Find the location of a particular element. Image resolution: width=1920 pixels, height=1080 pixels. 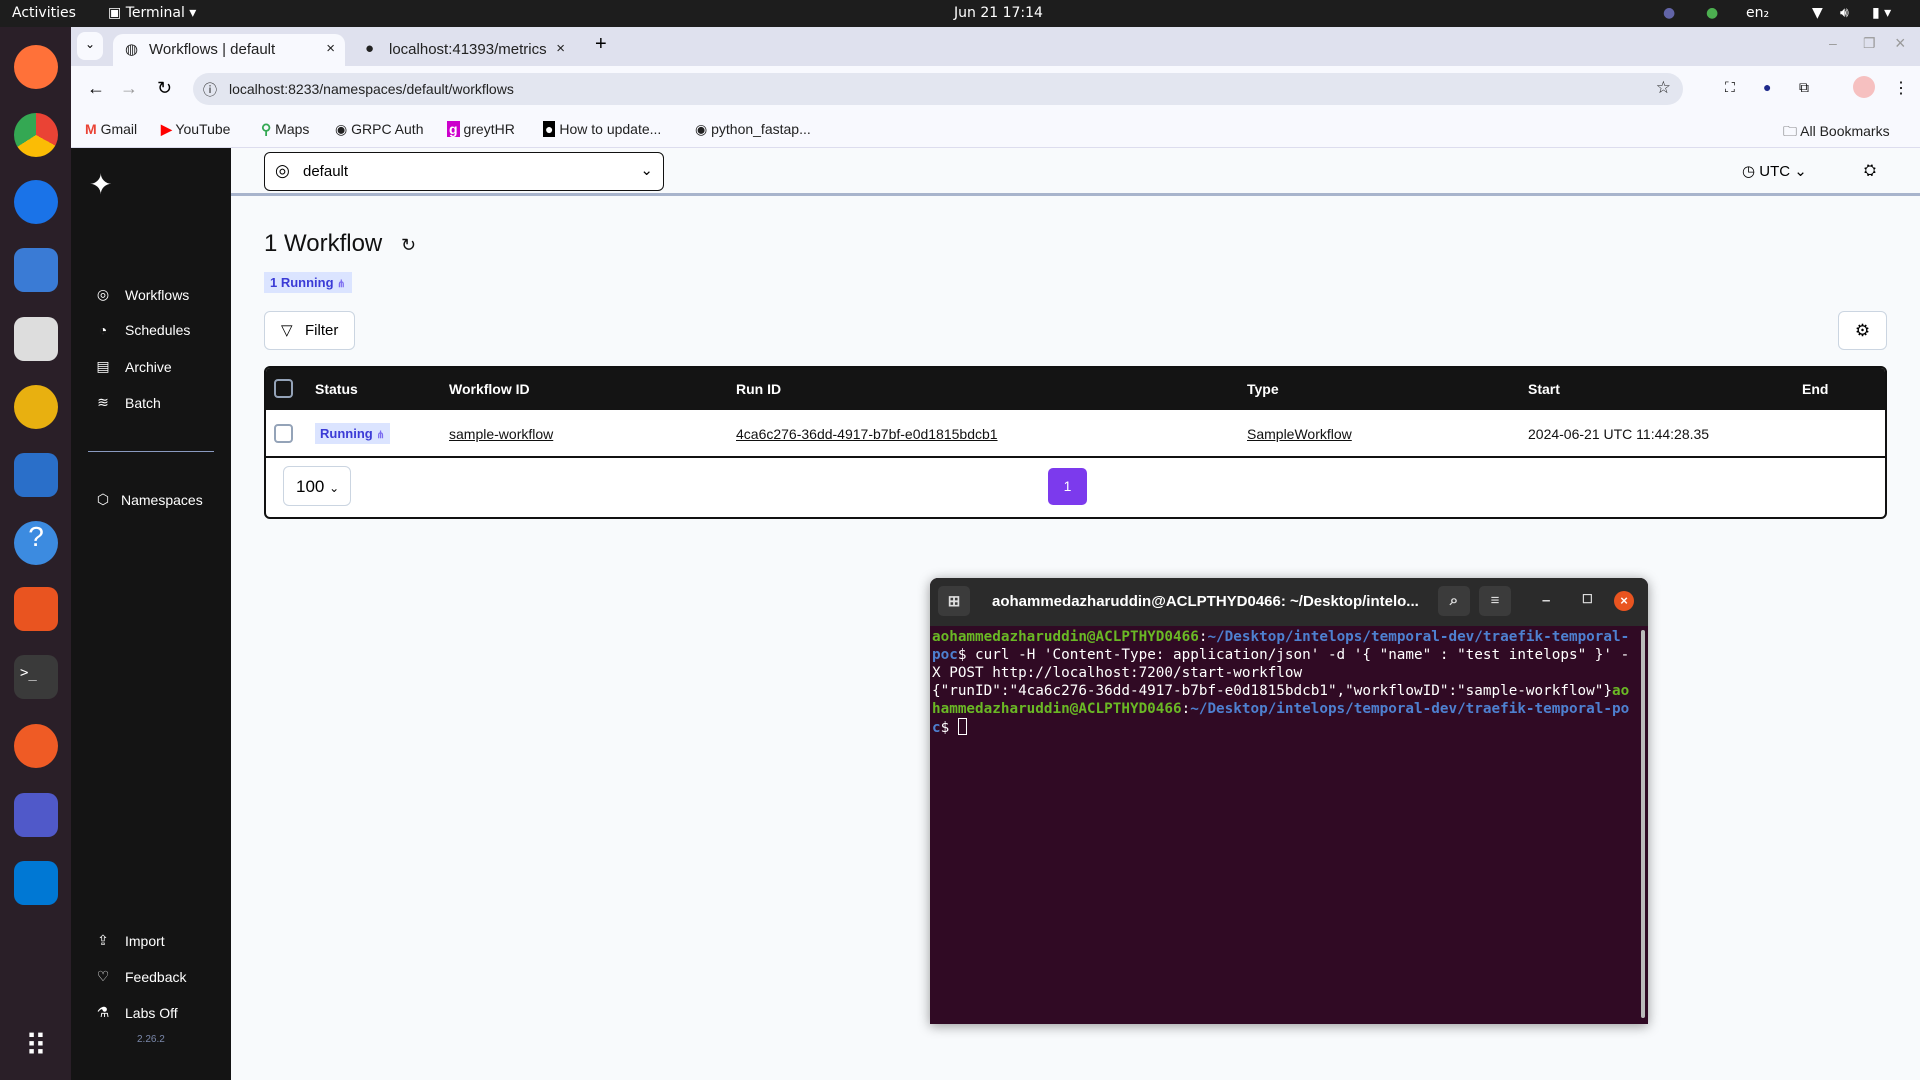

bookmark-grpc-auth: ◉ GRPC Auth is located at coordinates (379, 129).